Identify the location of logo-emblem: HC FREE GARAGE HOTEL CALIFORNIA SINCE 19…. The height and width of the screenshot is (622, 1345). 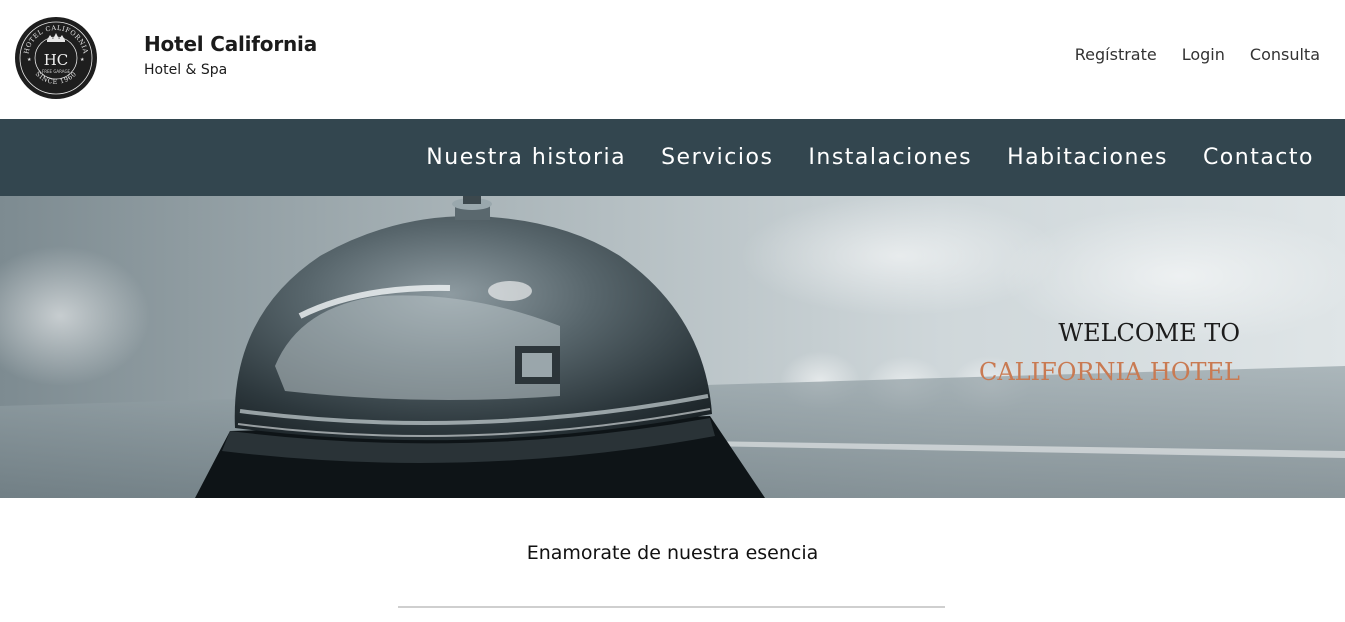
(56, 58).